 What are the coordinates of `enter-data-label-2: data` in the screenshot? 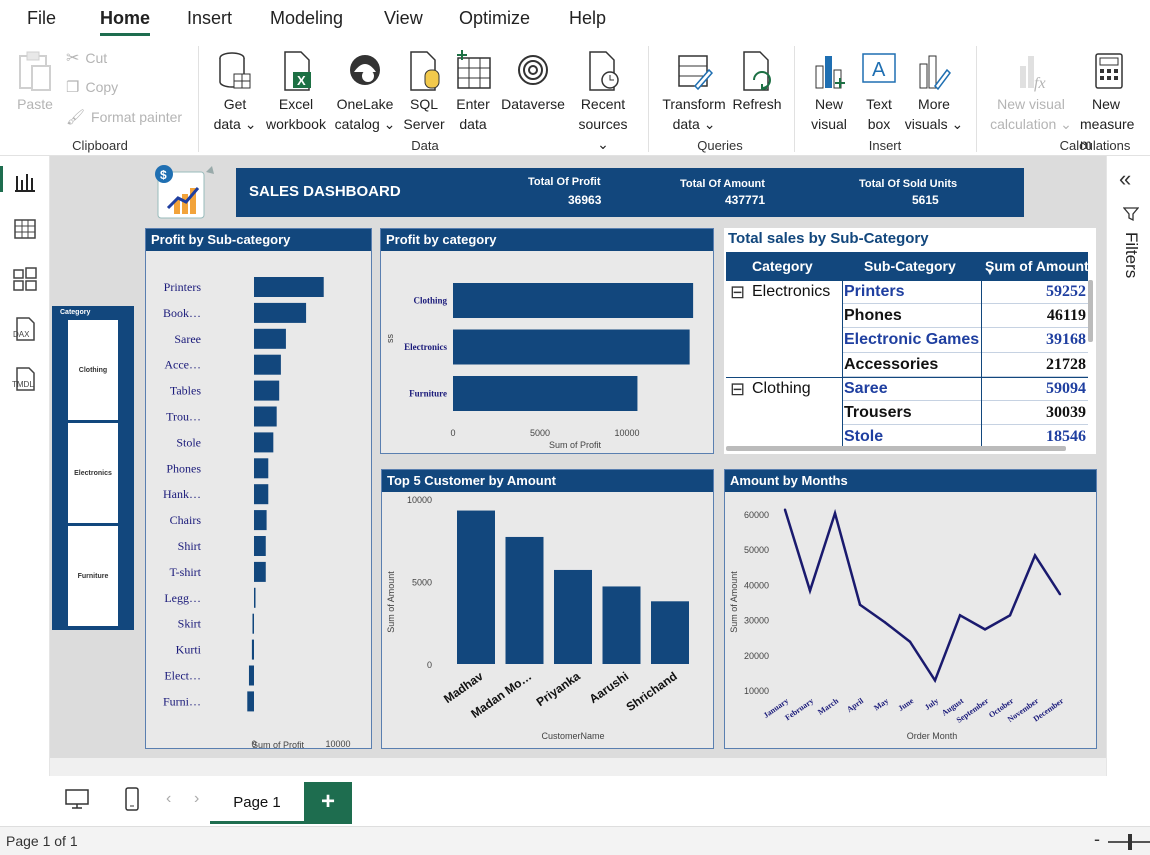 It's located at (473, 124).